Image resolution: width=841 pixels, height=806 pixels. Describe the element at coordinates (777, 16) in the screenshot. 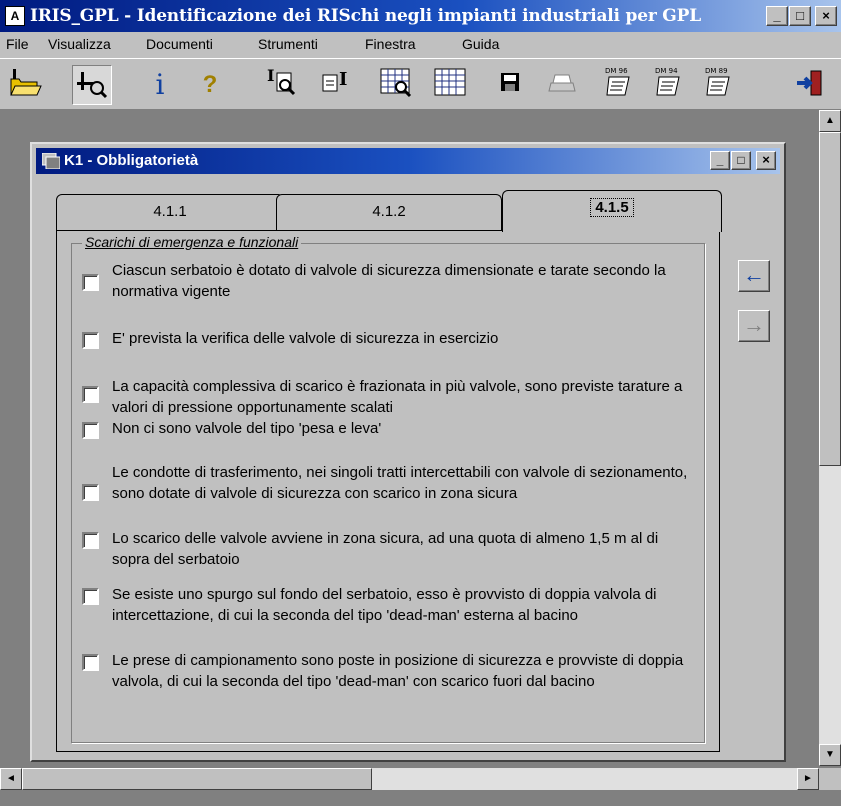

I see `minimize-button: _` at that location.